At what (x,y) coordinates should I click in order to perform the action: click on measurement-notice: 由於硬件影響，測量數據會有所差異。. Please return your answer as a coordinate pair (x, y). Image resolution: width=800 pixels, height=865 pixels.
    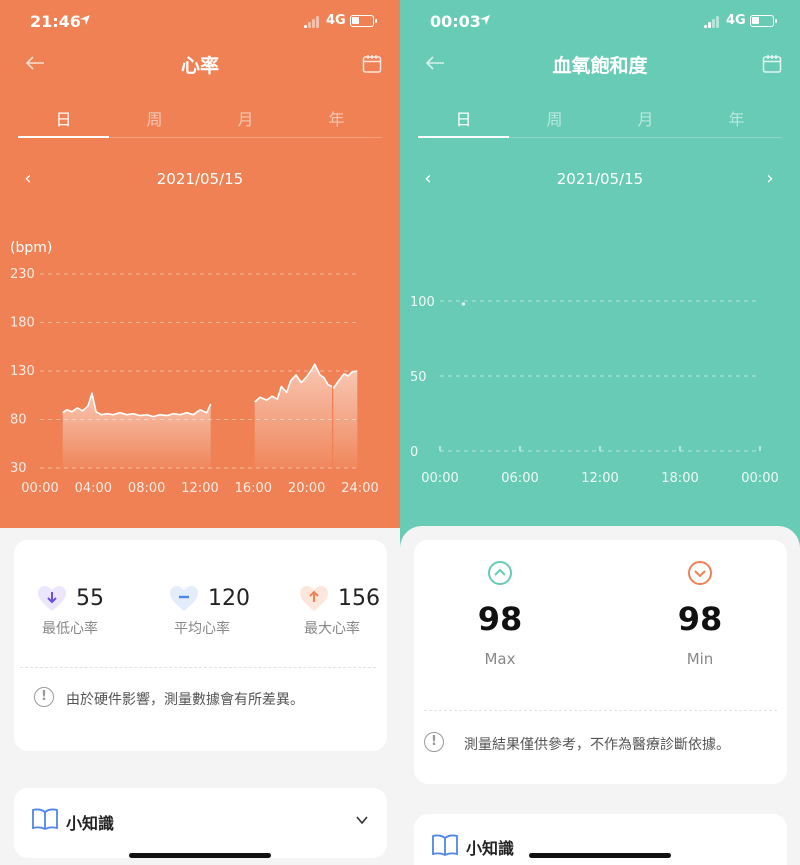
    Looking at the image, I should click on (185, 700).